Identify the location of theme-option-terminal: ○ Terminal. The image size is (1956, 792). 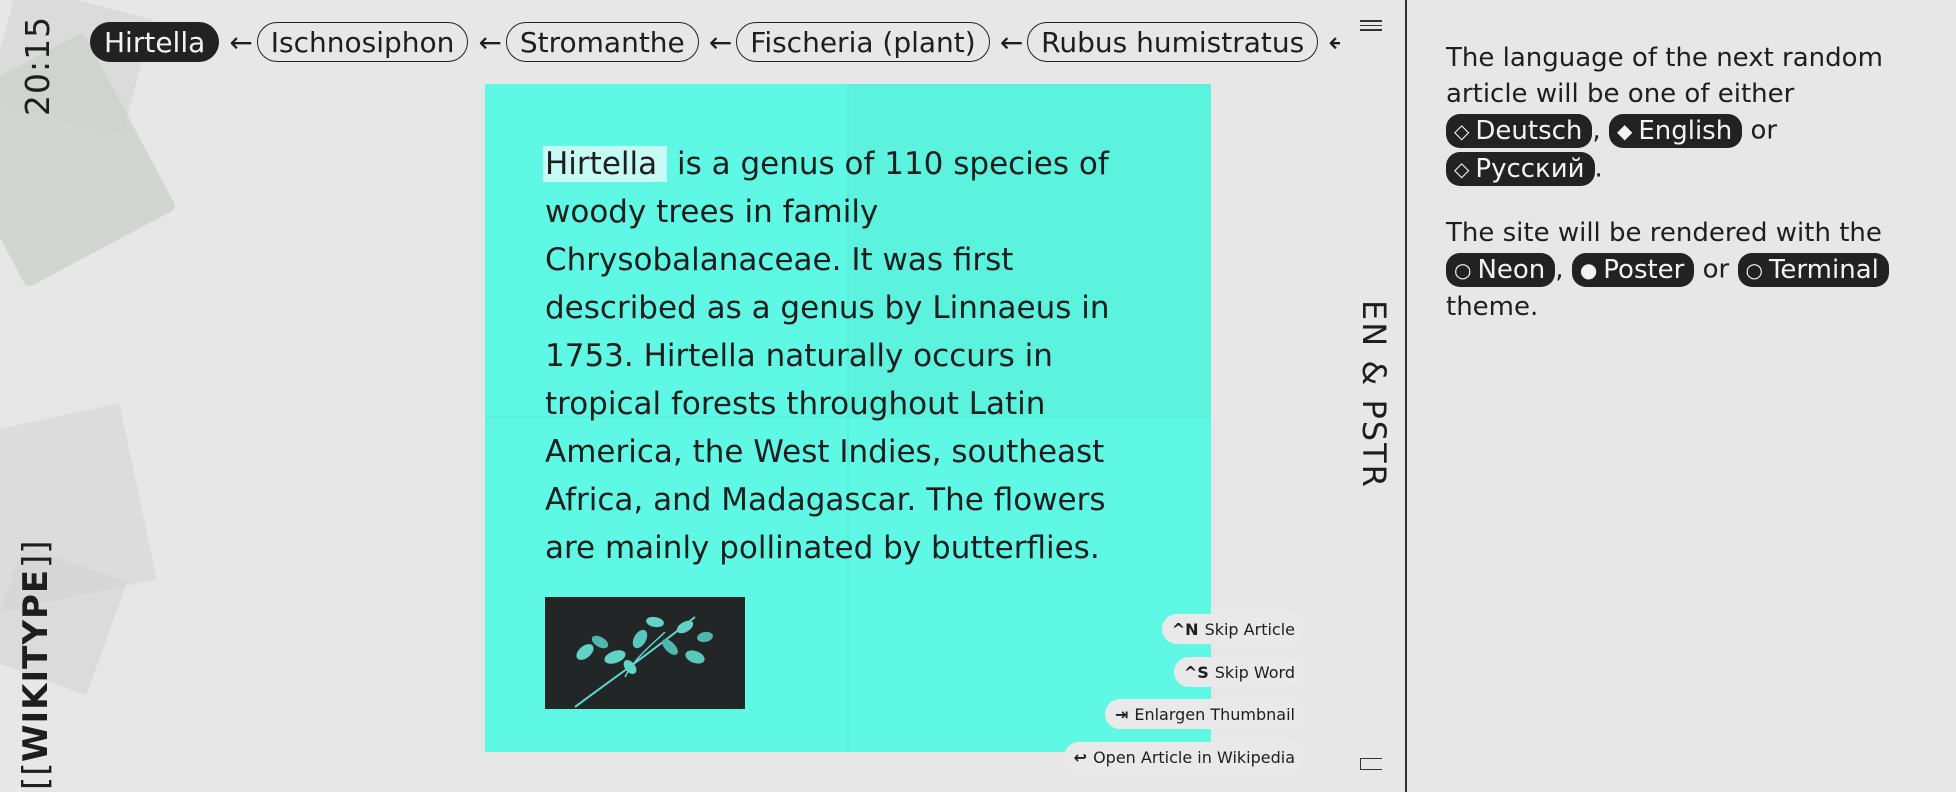
(1813, 270).